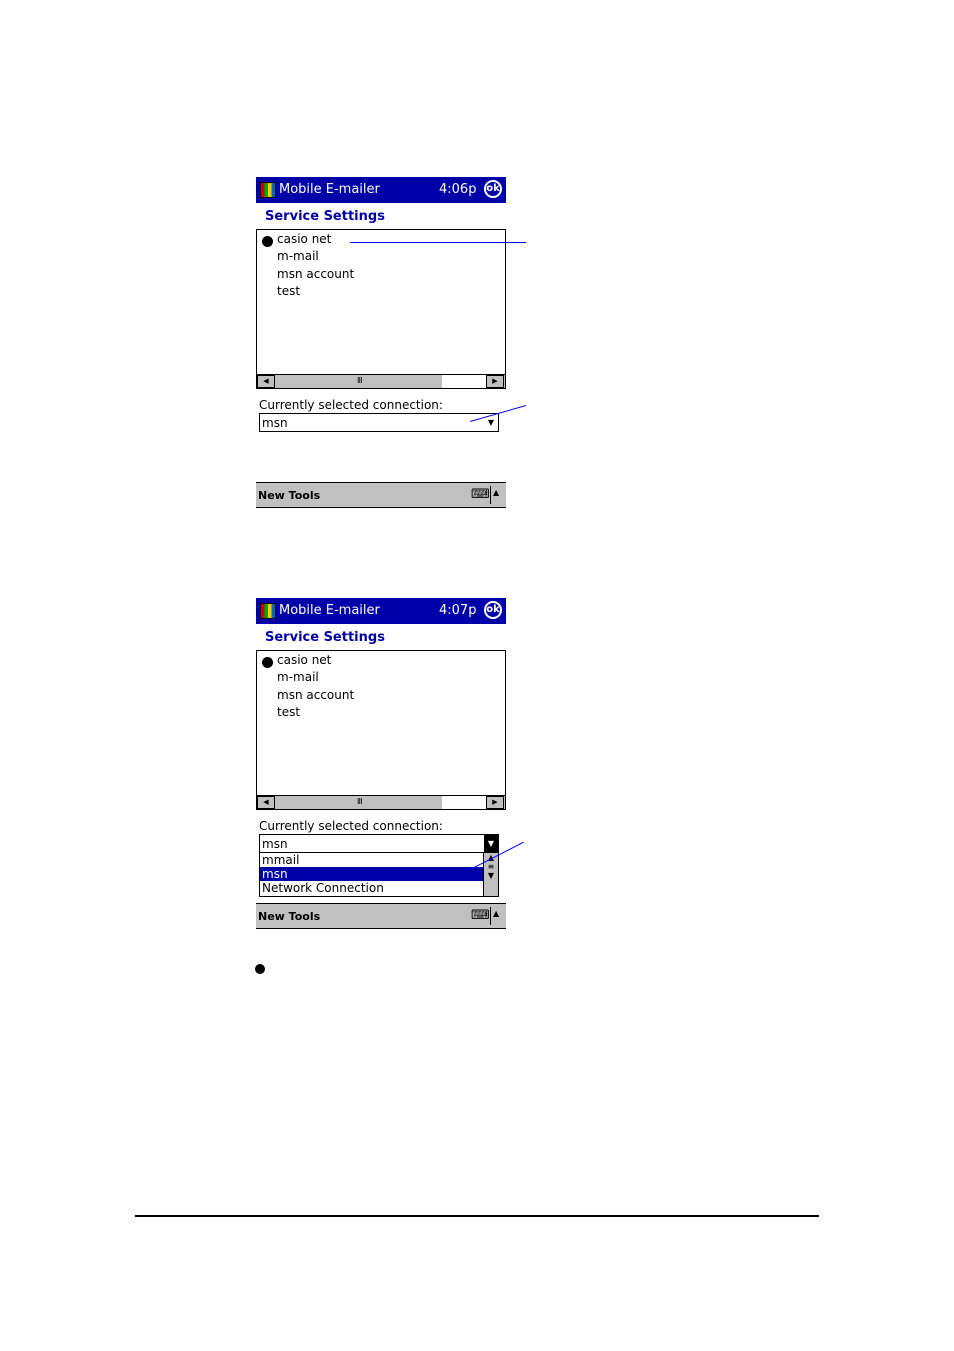  Describe the element at coordinates (458, 189) in the screenshot. I see `clock: 4:06p` at that location.